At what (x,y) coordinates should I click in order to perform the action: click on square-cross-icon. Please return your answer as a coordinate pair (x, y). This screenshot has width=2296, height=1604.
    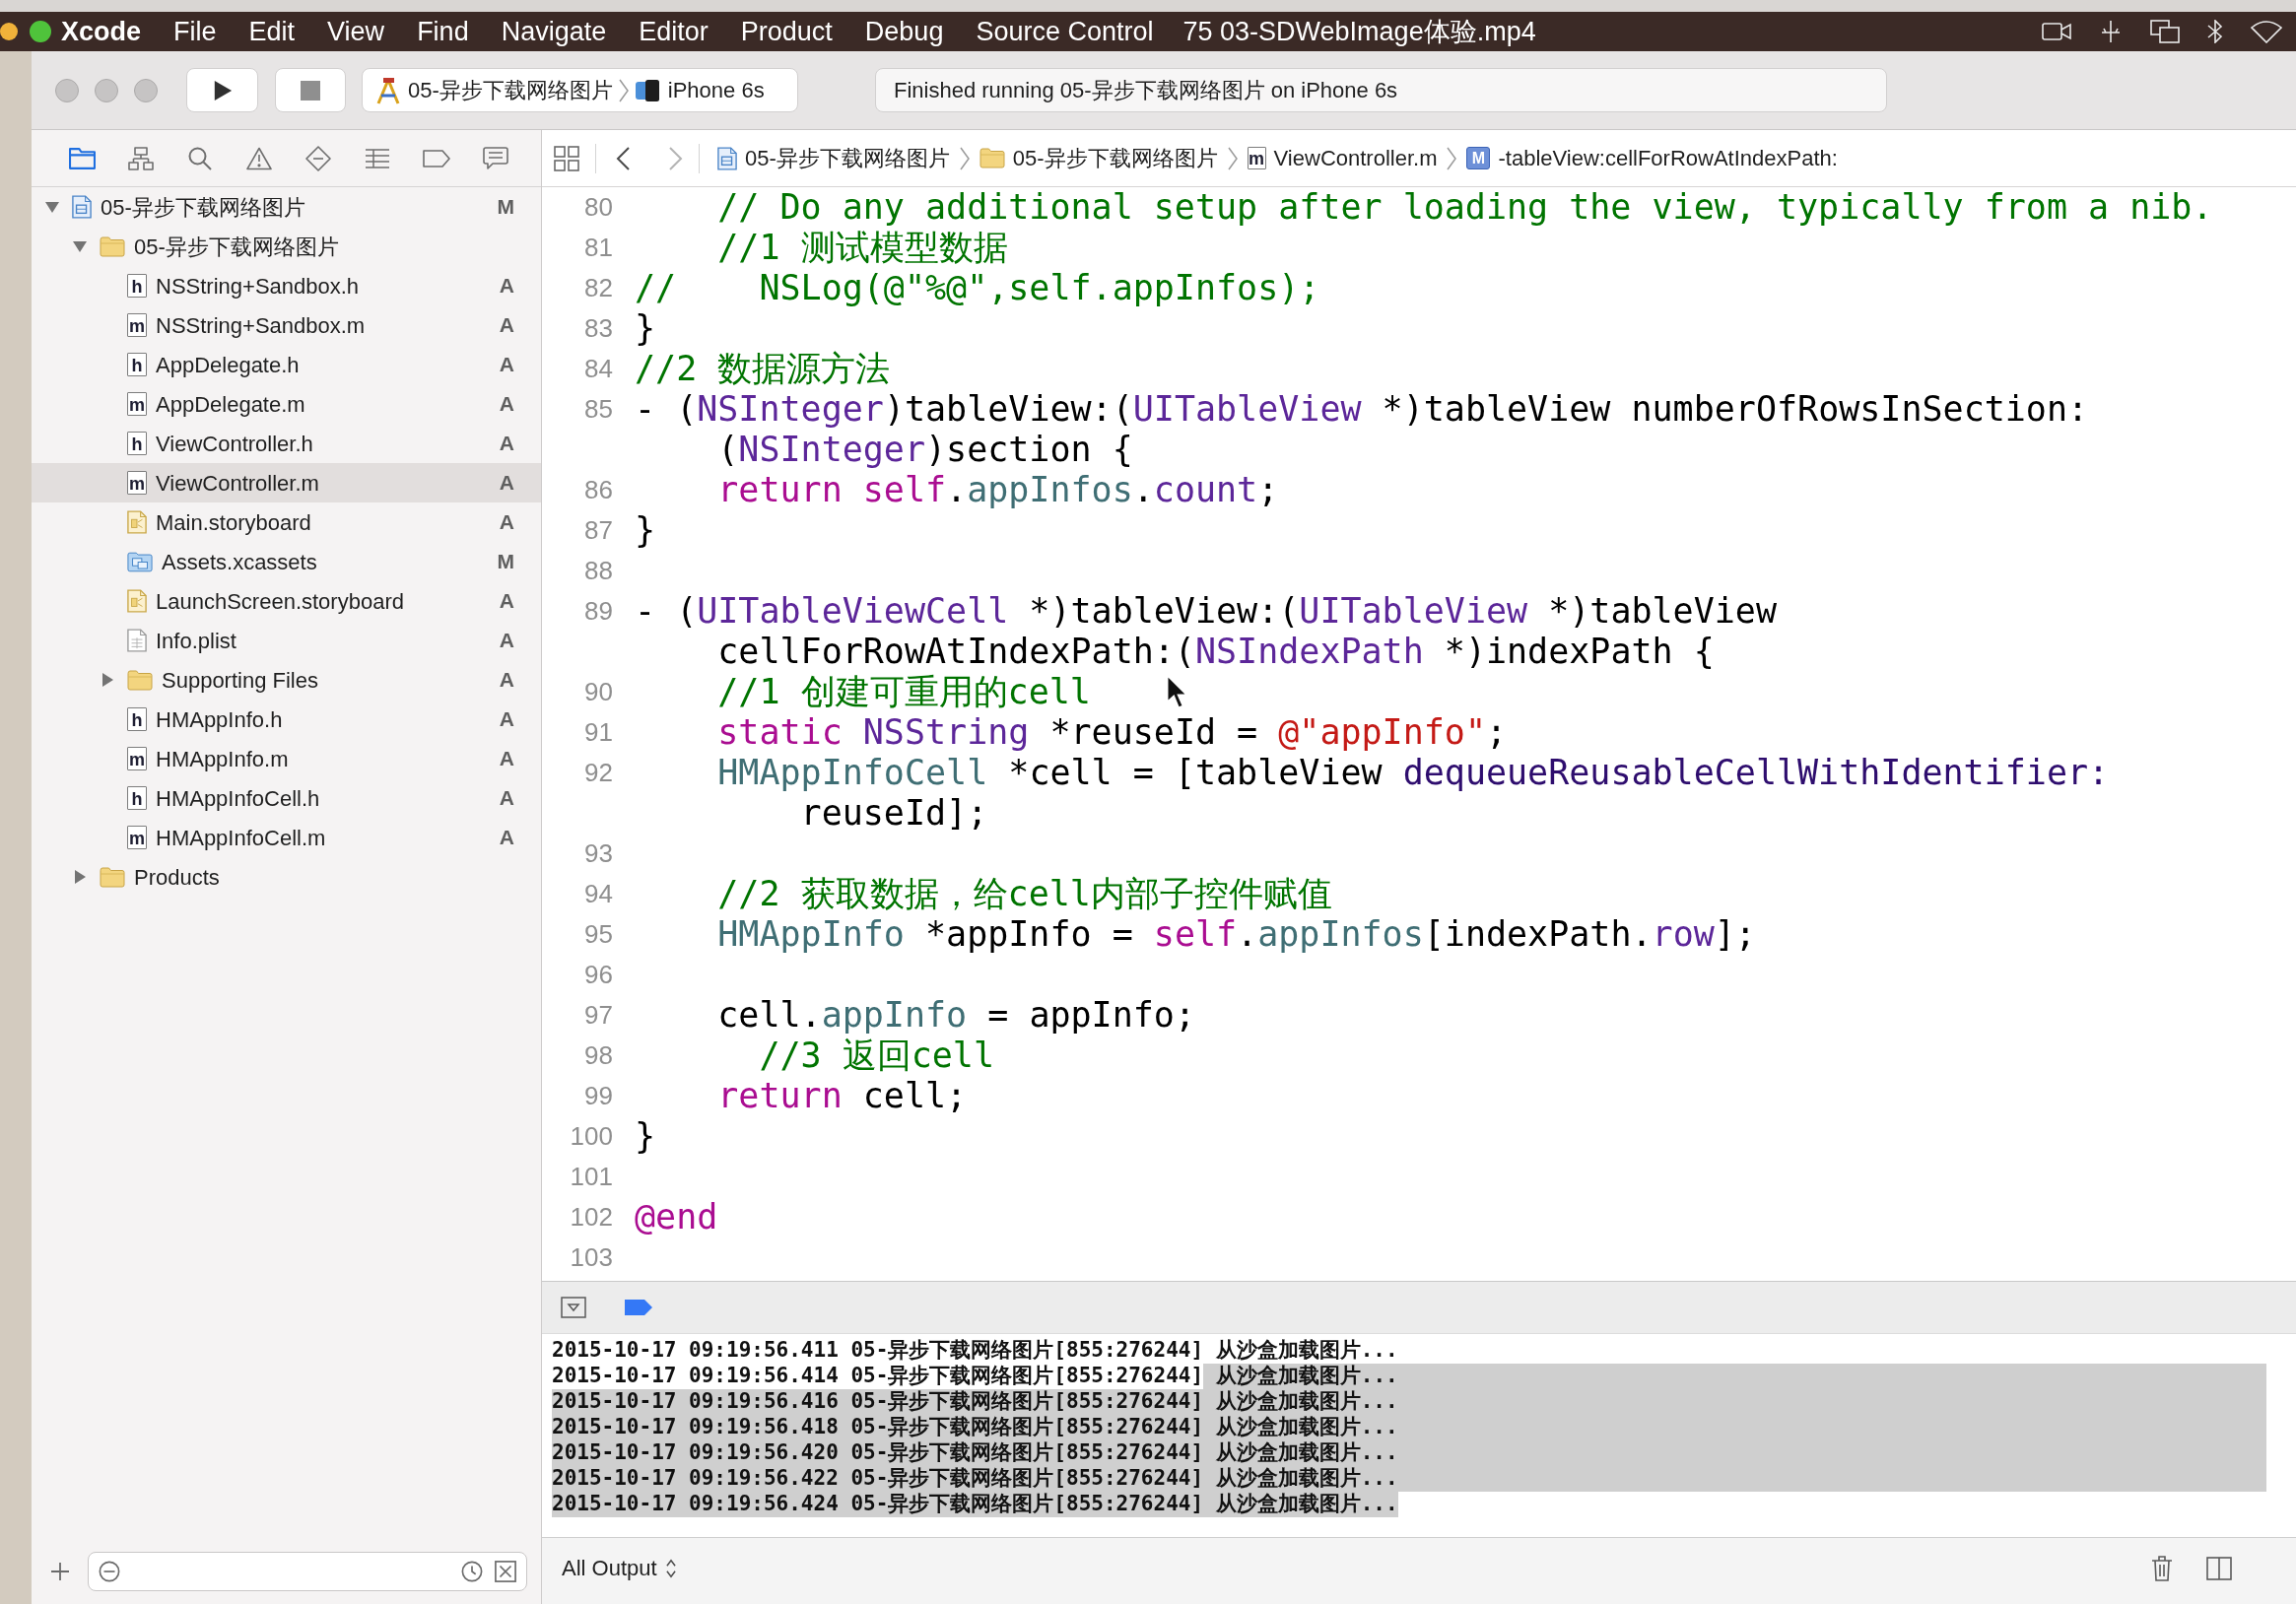
    Looking at the image, I should click on (505, 1571).